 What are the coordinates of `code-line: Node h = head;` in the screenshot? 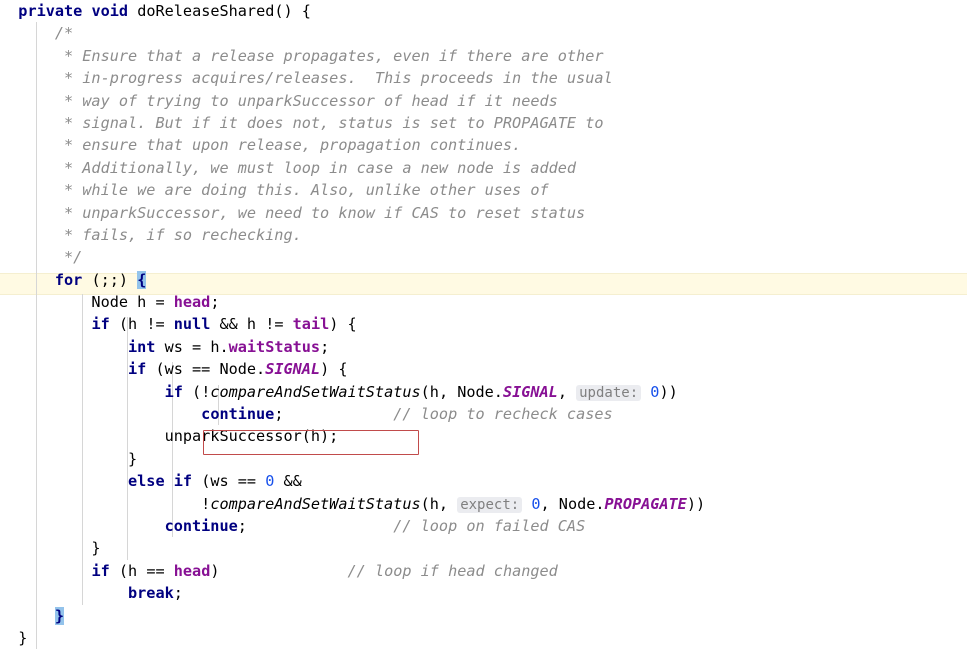 It's located at (483, 302).